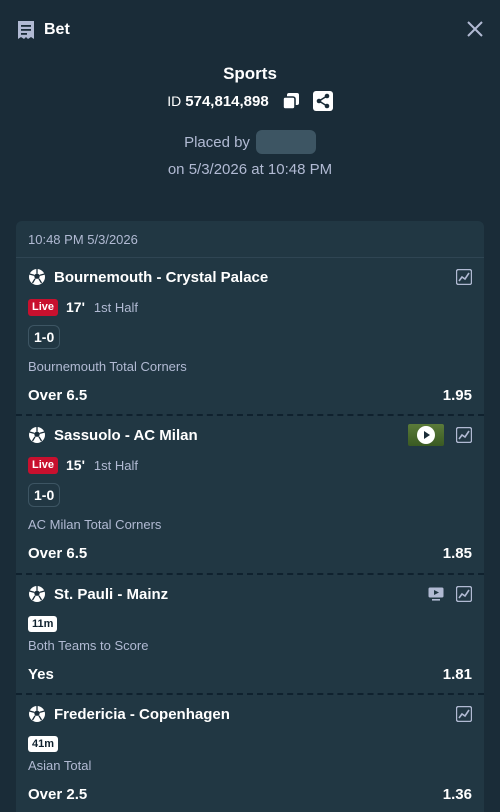 Image resolution: width=500 pixels, height=812 pixels. Describe the element at coordinates (457, 395) in the screenshot. I see `odds: 1.95` at that location.